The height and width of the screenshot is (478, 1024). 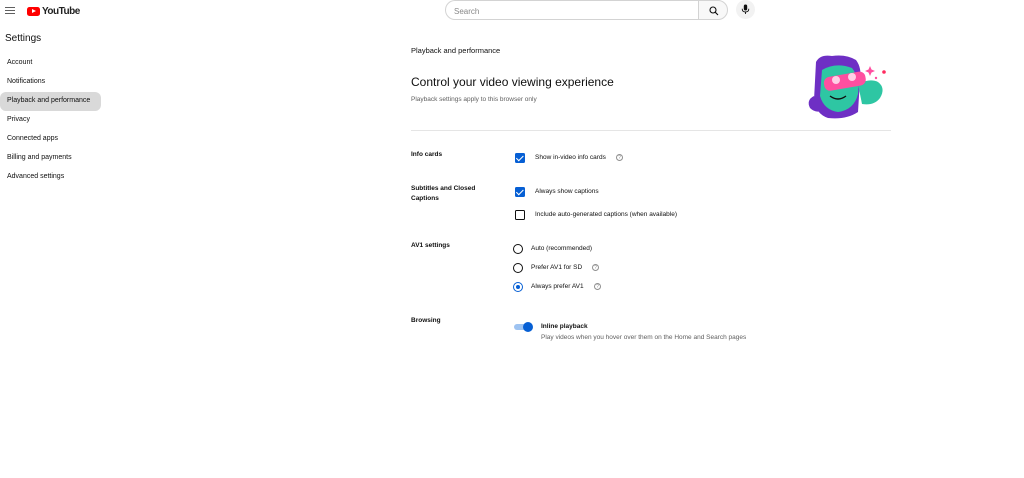 I want to click on search-button, so click(x=713, y=10).